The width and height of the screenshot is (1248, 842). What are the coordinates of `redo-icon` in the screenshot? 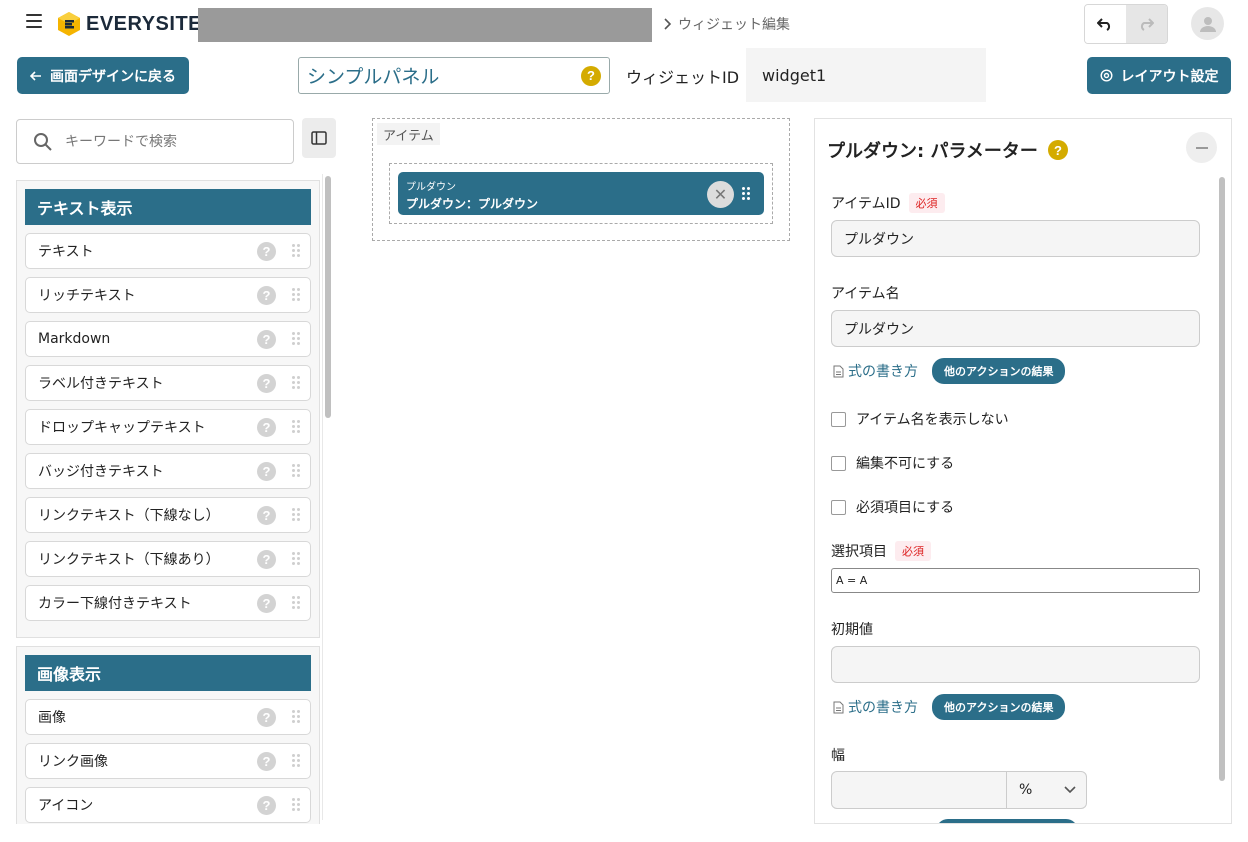 It's located at (1148, 24).